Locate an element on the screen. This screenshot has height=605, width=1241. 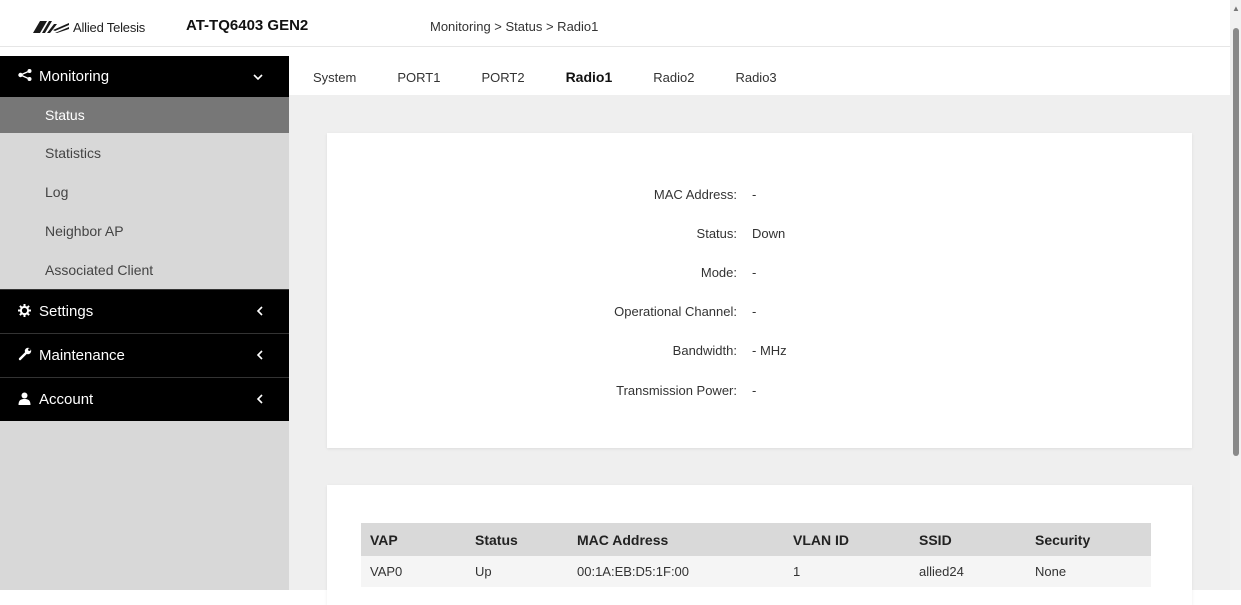
sidebar-item-statistics: Statistics is located at coordinates (144, 152).